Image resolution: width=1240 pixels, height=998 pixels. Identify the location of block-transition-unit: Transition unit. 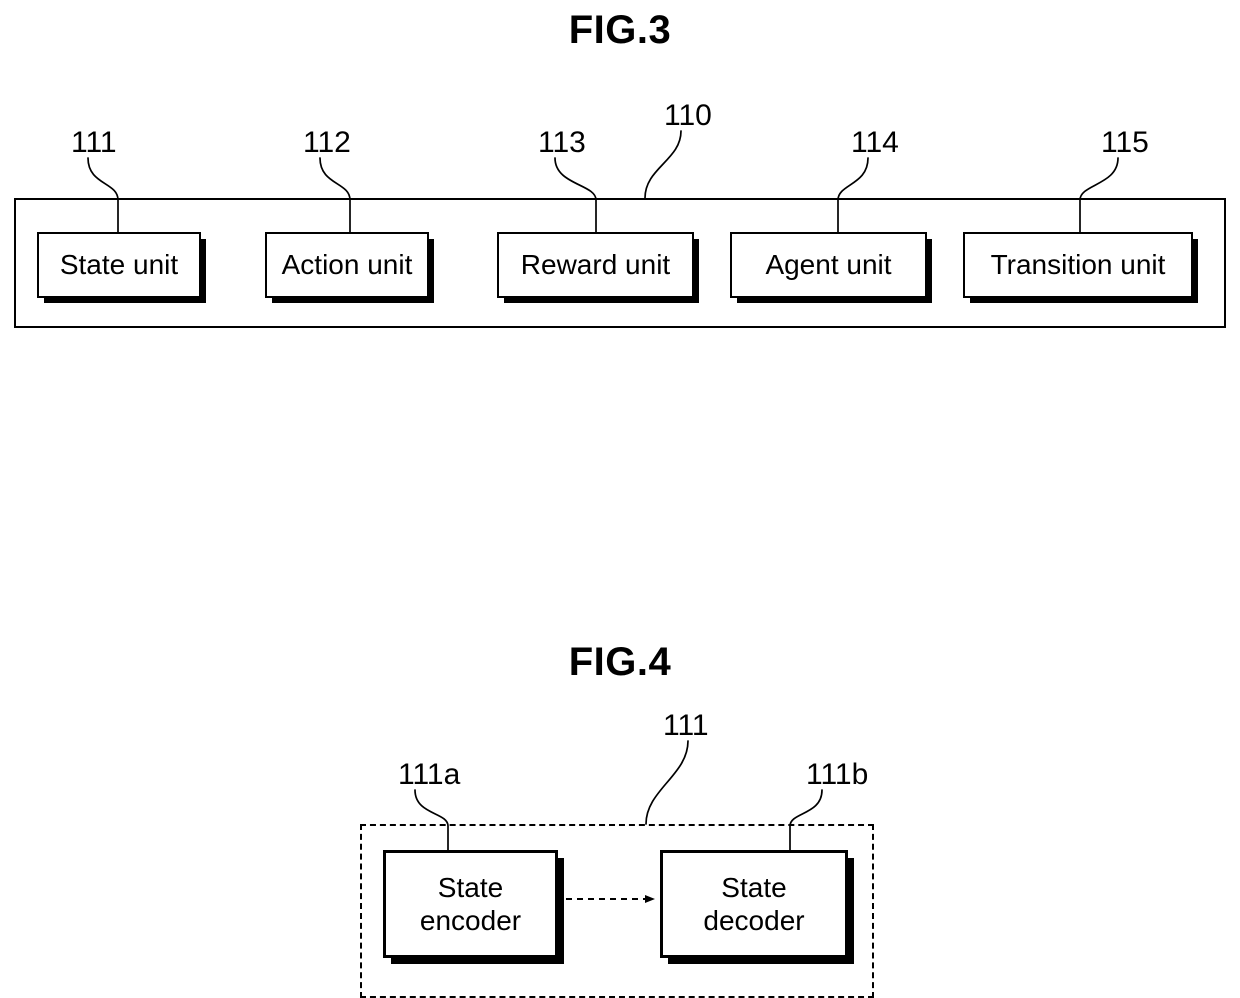
(1078, 265).